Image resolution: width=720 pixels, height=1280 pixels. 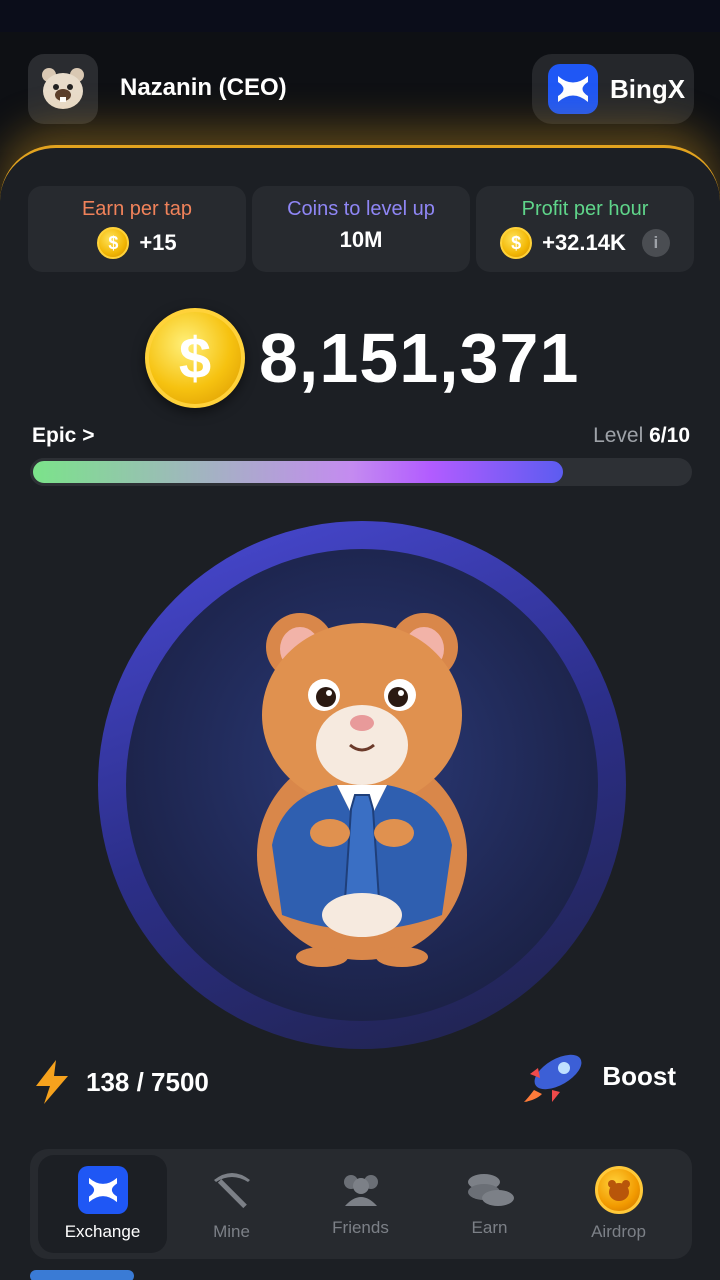 What do you see at coordinates (639, 1075) in the screenshot?
I see `boost-label: Boost` at bounding box center [639, 1075].